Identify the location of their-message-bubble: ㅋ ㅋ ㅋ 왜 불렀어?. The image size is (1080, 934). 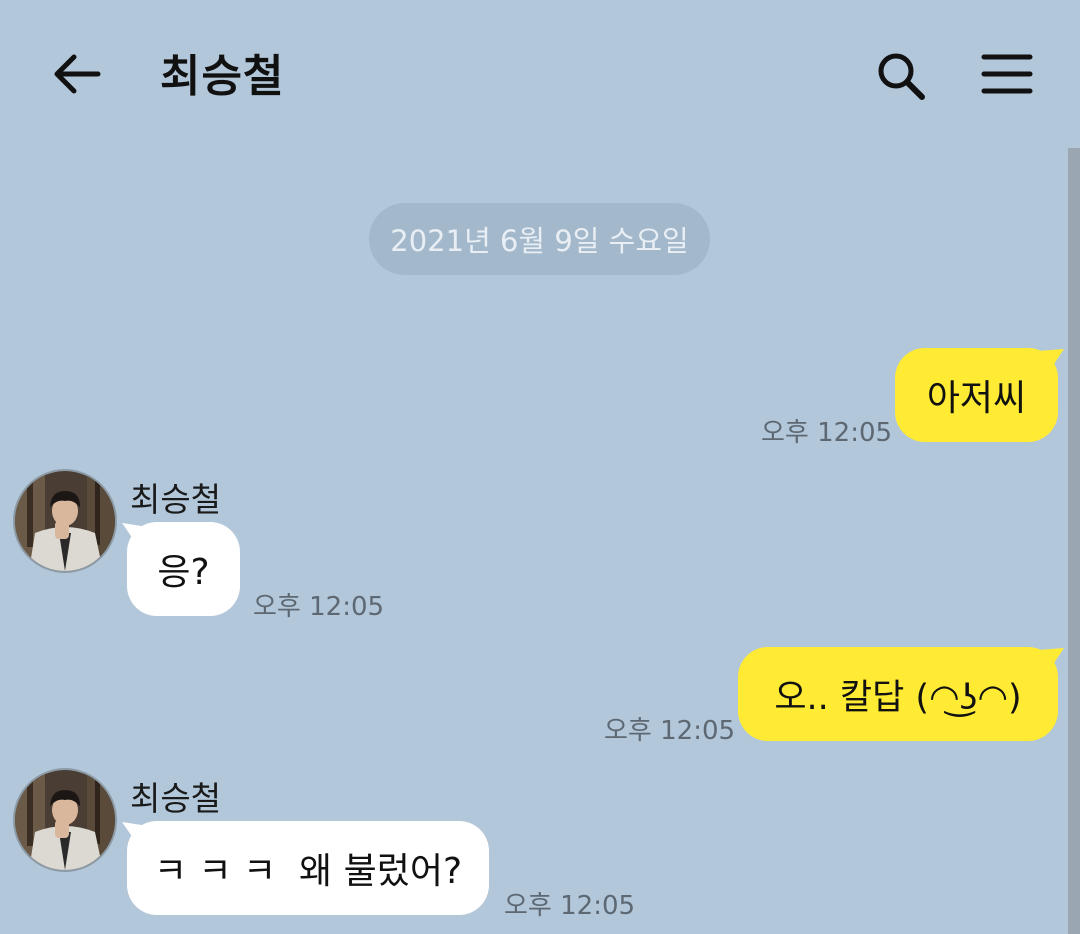
(308, 868).